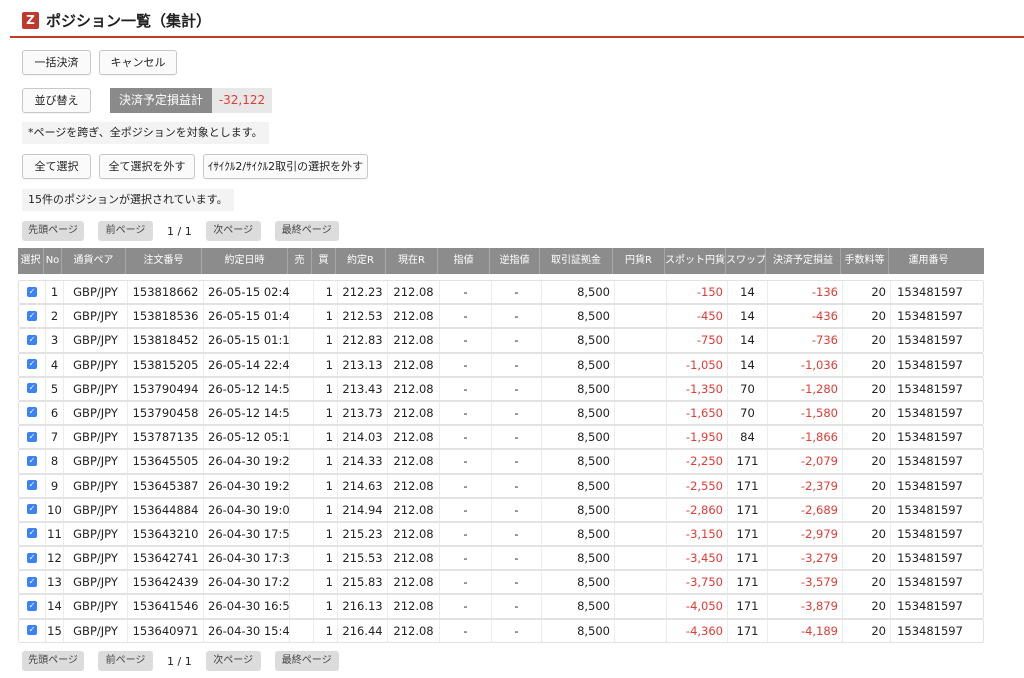 The height and width of the screenshot is (678, 1024). Describe the element at coordinates (165, 388) in the screenshot. I see `table-cell: 153790494` at that location.